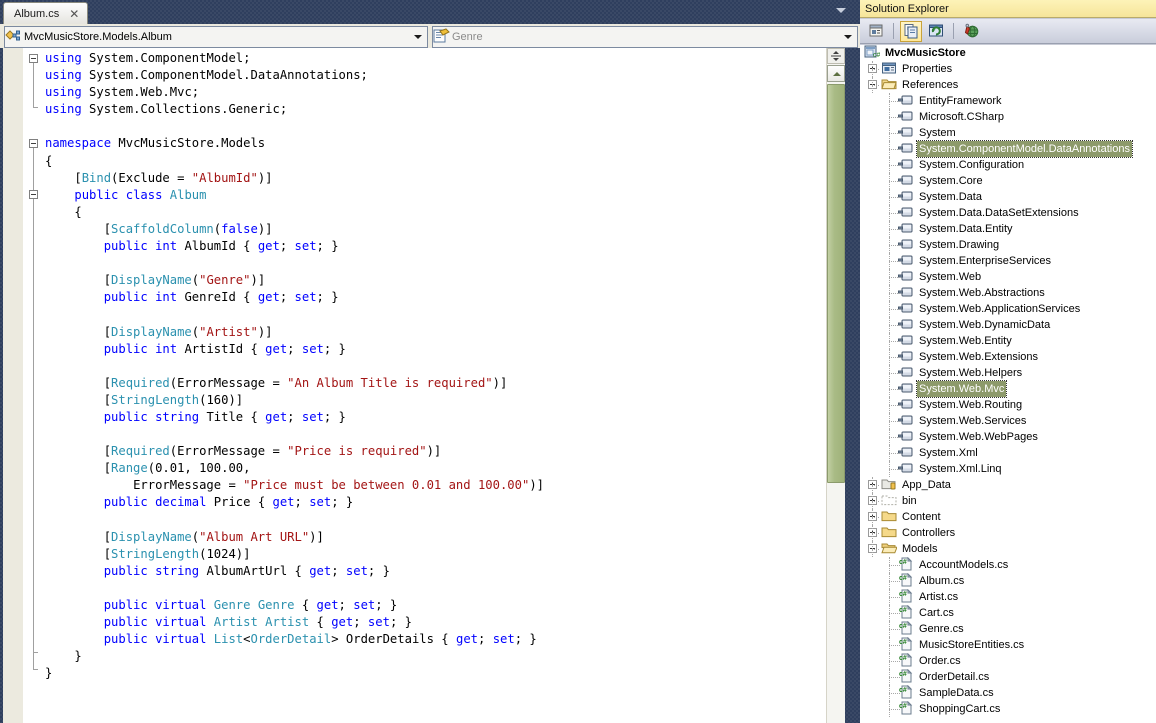 Image resolution: width=1156 pixels, height=723 pixels. What do you see at coordinates (33, 194) in the screenshot?
I see `outline-toggle-class` at bounding box center [33, 194].